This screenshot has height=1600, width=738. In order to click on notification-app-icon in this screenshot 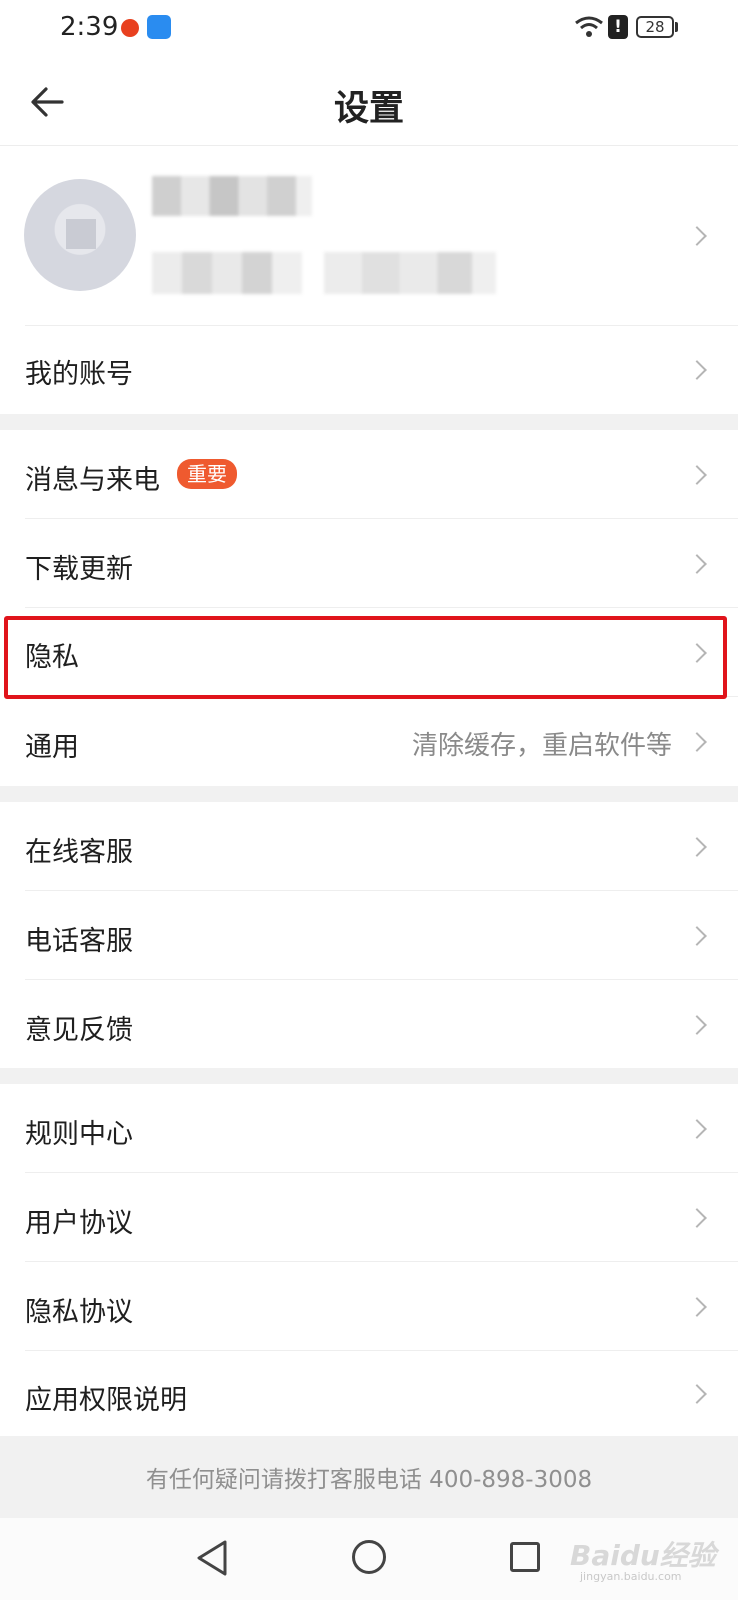, I will do `click(130, 28)`.